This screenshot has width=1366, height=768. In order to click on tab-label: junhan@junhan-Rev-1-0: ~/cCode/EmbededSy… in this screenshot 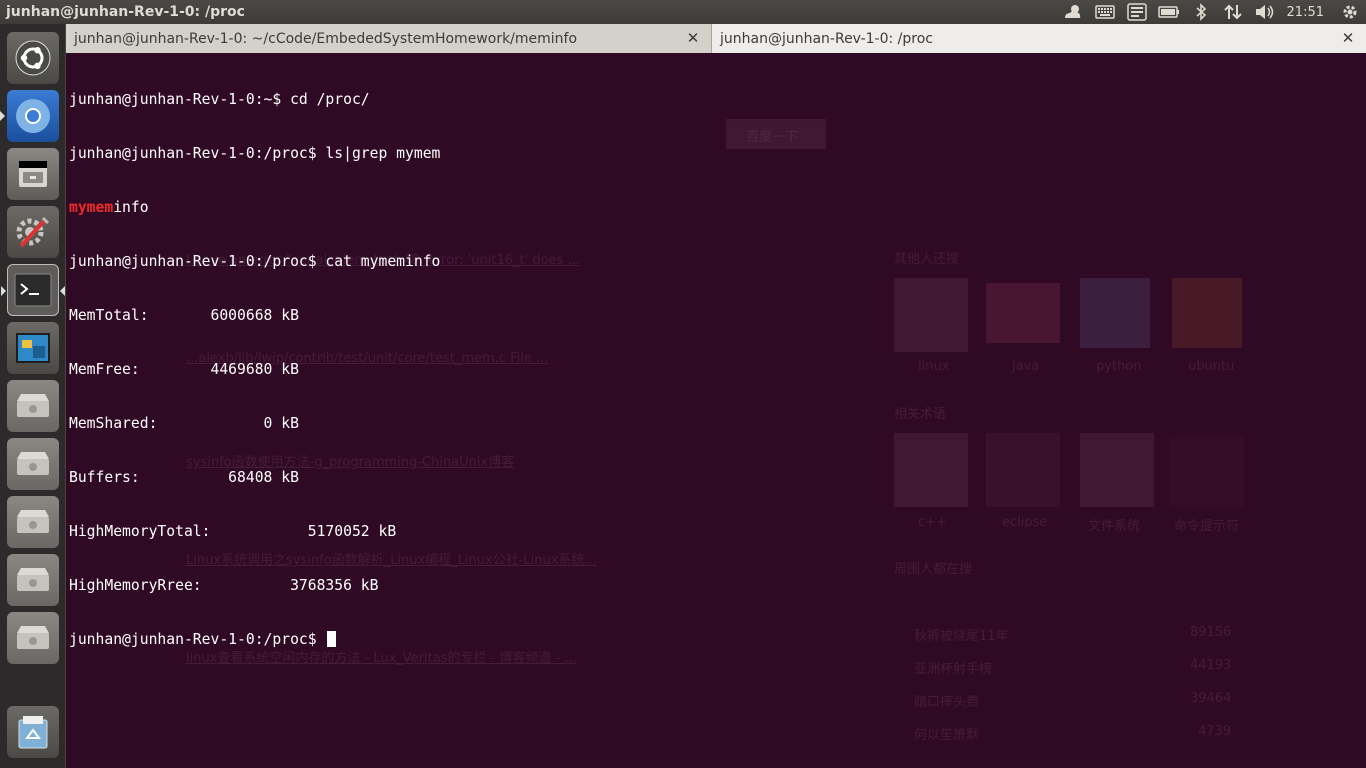, I will do `click(326, 38)`.